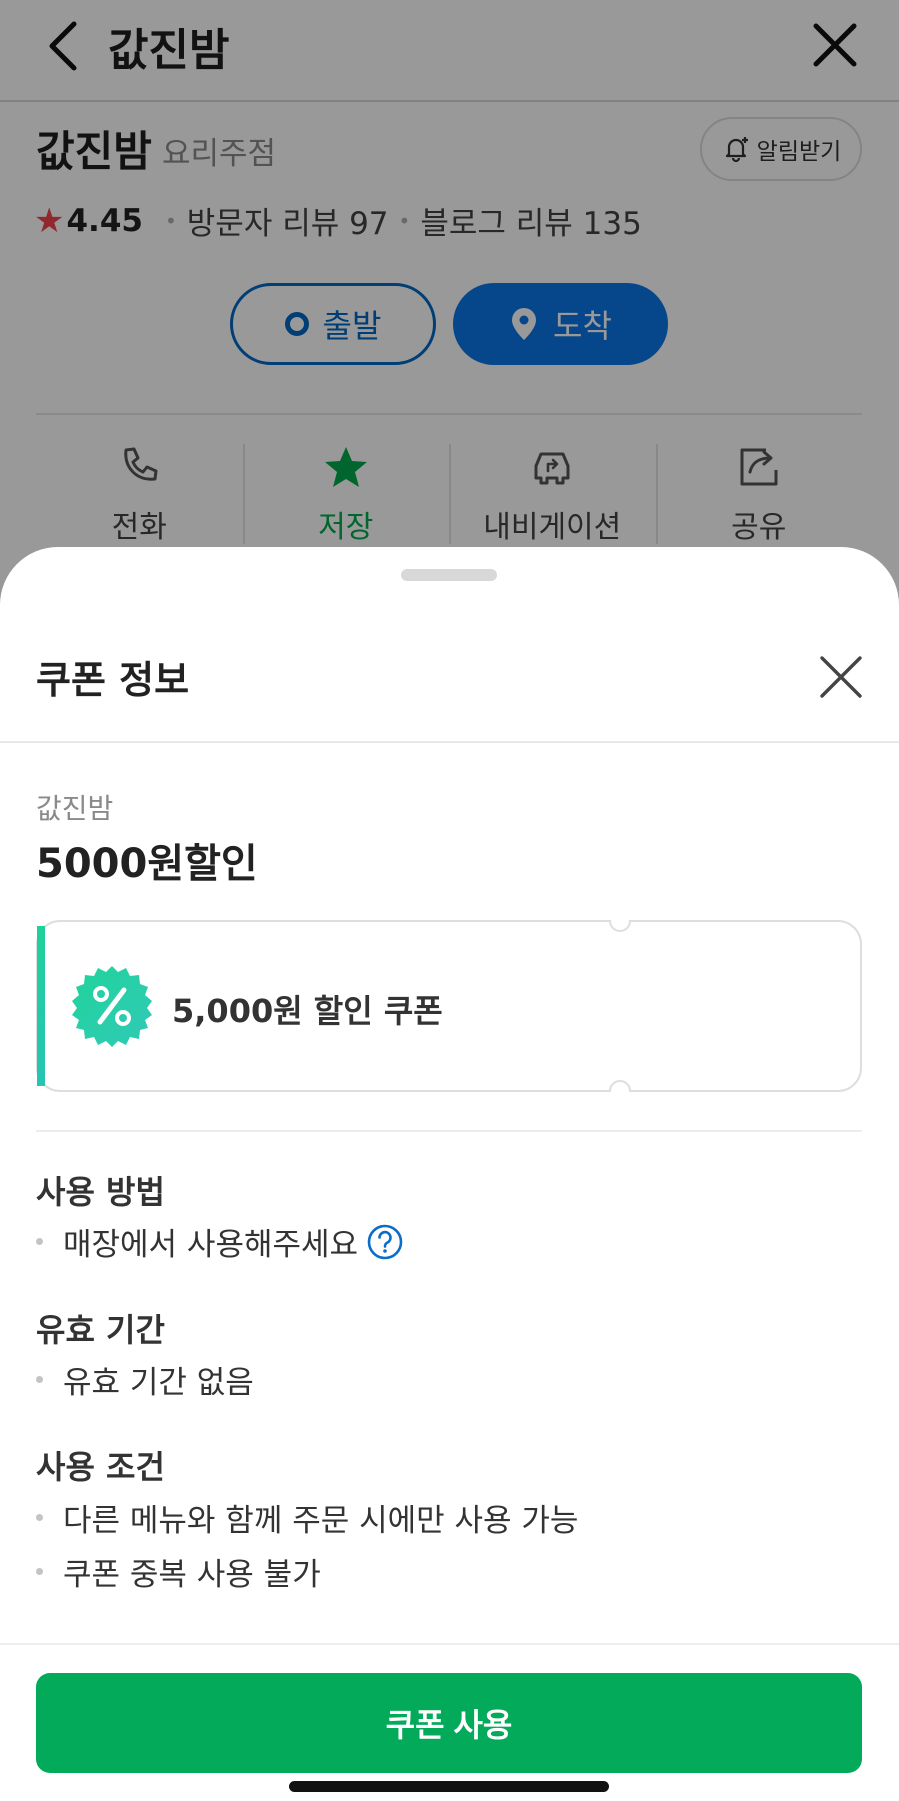 Image resolution: width=899 pixels, height=1801 pixels. What do you see at coordinates (307, 1011) in the screenshot?
I see `coupon-description: 5,000원 할인 쿠폰` at bounding box center [307, 1011].